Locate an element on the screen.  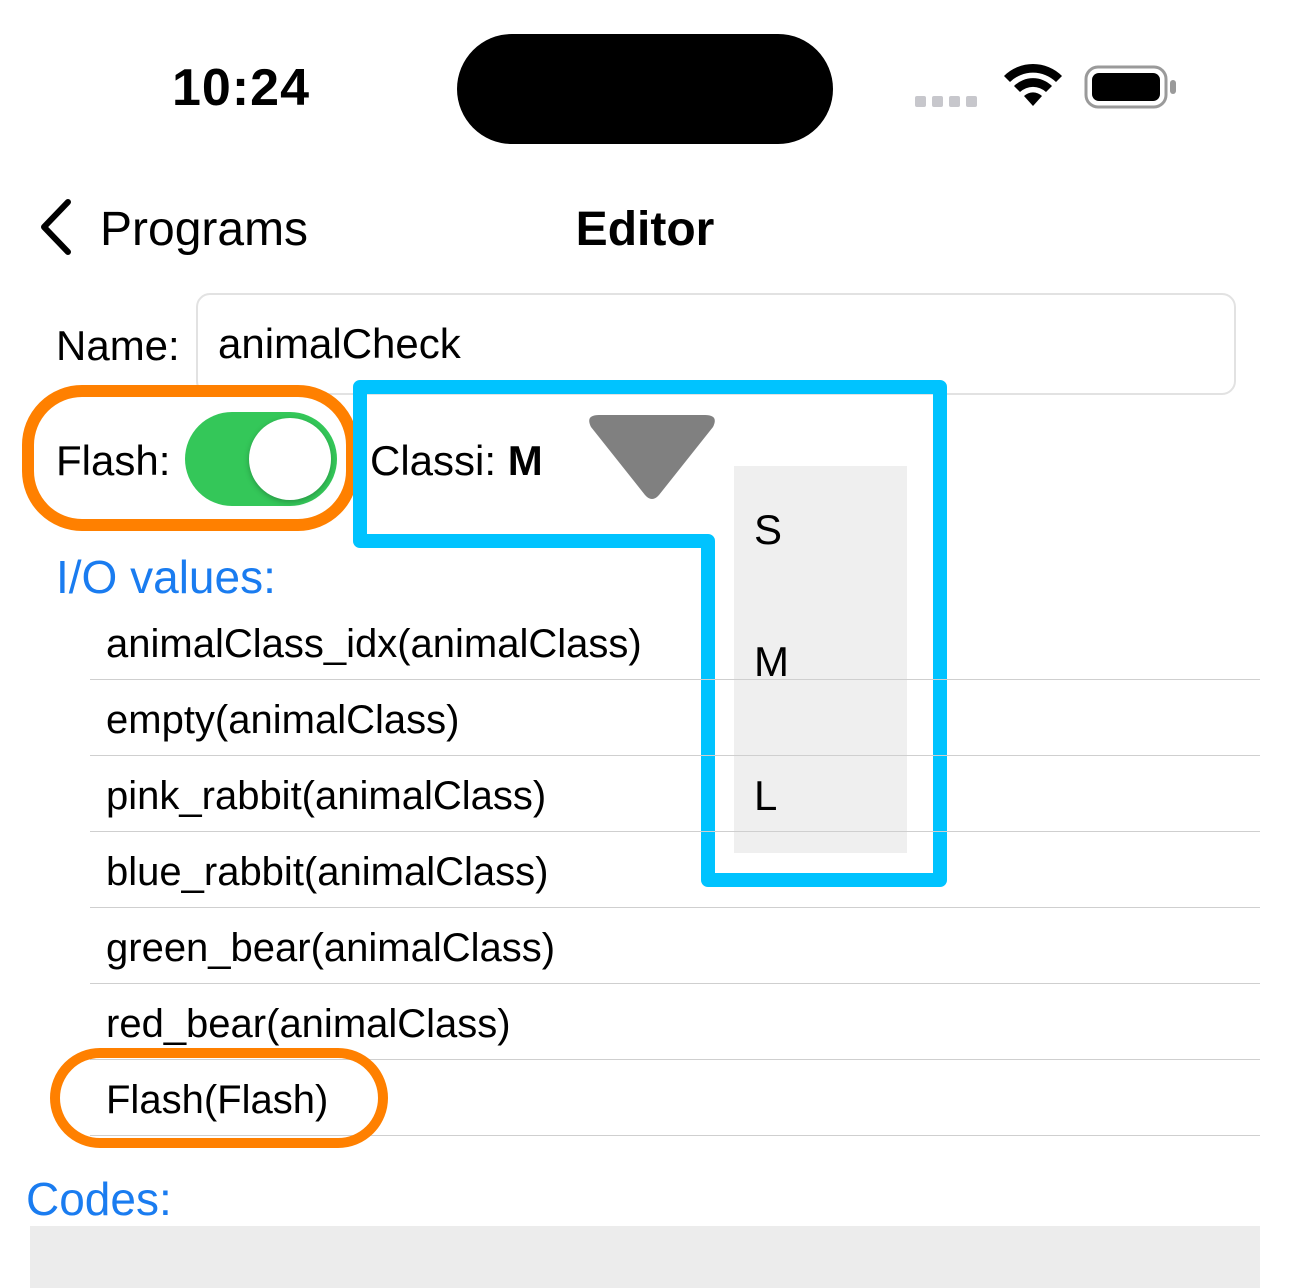
status-time: 10:24 is located at coordinates (241, 88).